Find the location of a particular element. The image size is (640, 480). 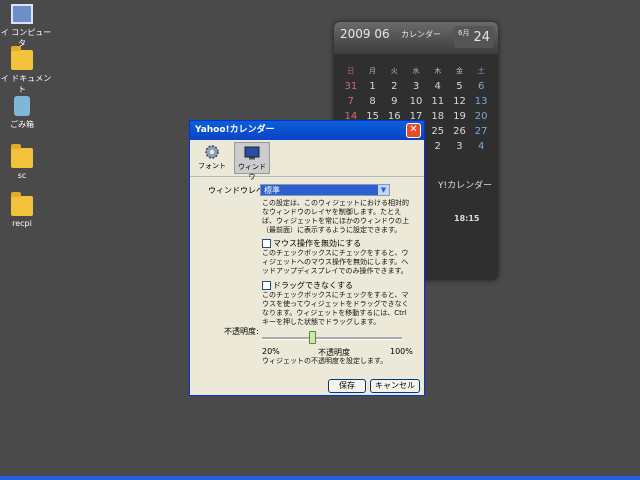

window-level-value: 標準 is located at coordinates (272, 190).